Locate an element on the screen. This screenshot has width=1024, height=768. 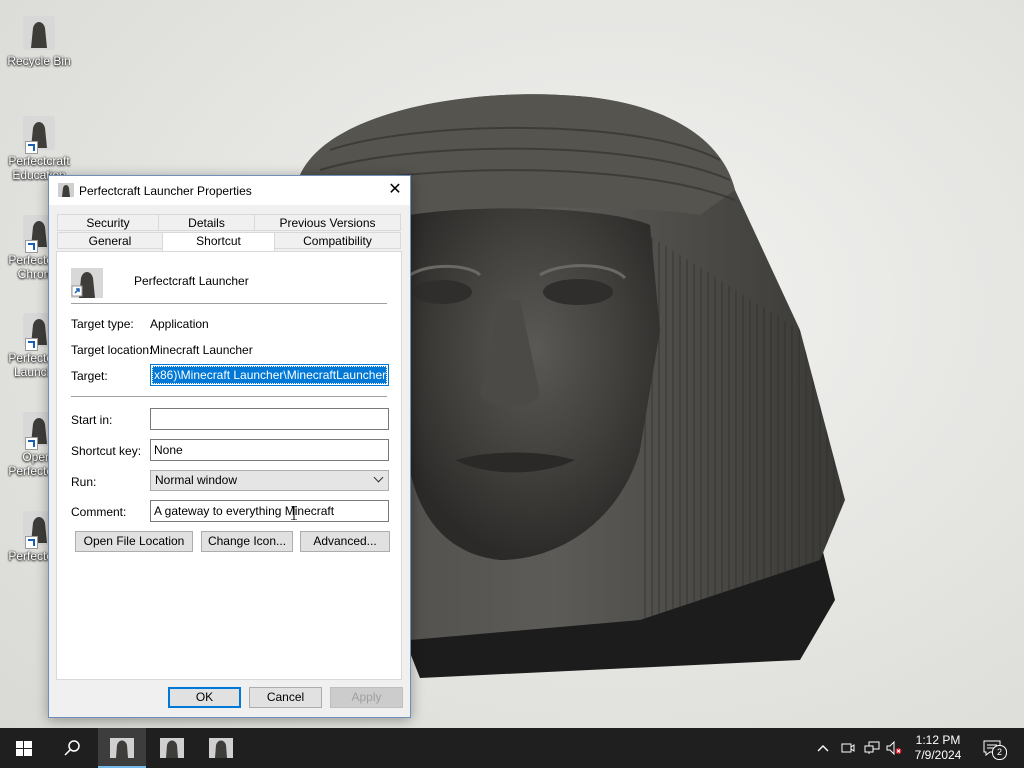
desktop-icon-recycle-bin: Recycle Bin is located at coordinates (39, 41).